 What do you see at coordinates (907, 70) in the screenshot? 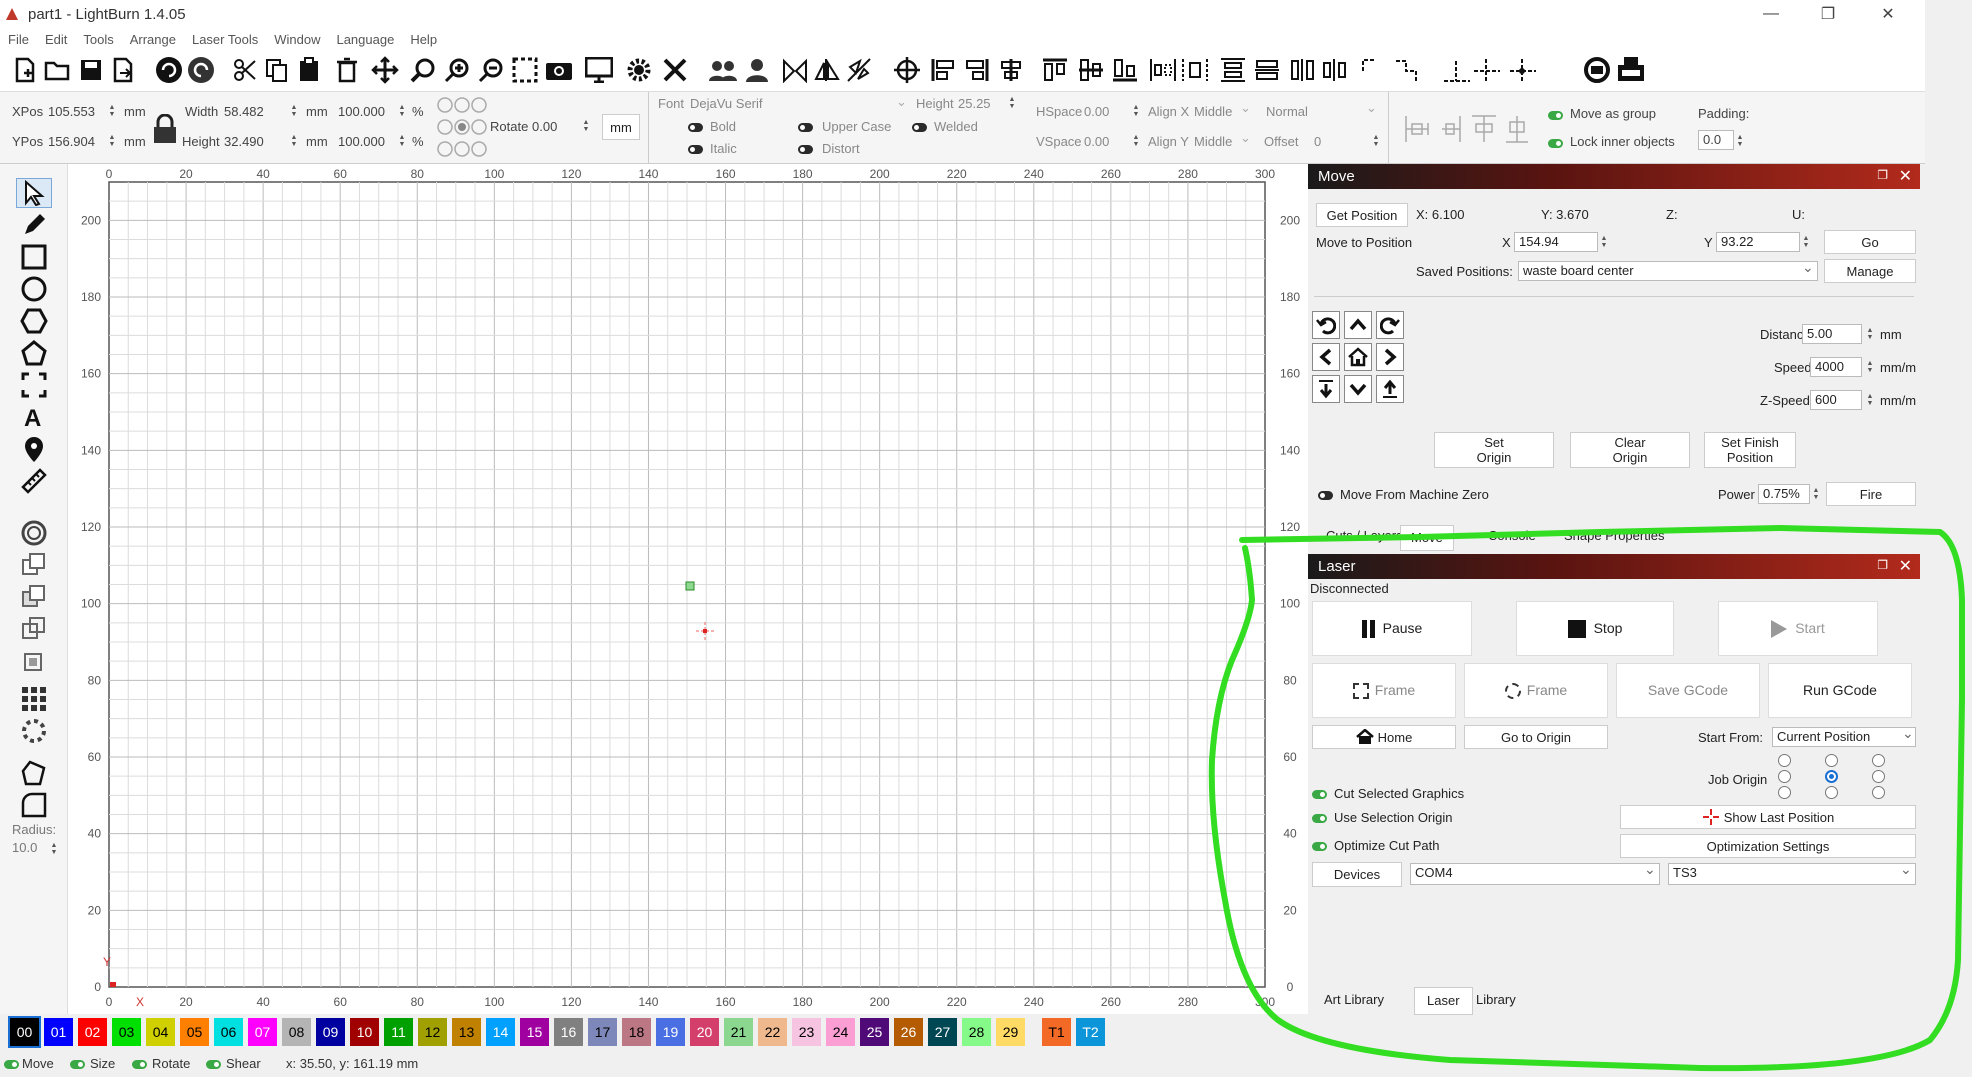
I see `align-center-icon` at bounding box center [907, 70].